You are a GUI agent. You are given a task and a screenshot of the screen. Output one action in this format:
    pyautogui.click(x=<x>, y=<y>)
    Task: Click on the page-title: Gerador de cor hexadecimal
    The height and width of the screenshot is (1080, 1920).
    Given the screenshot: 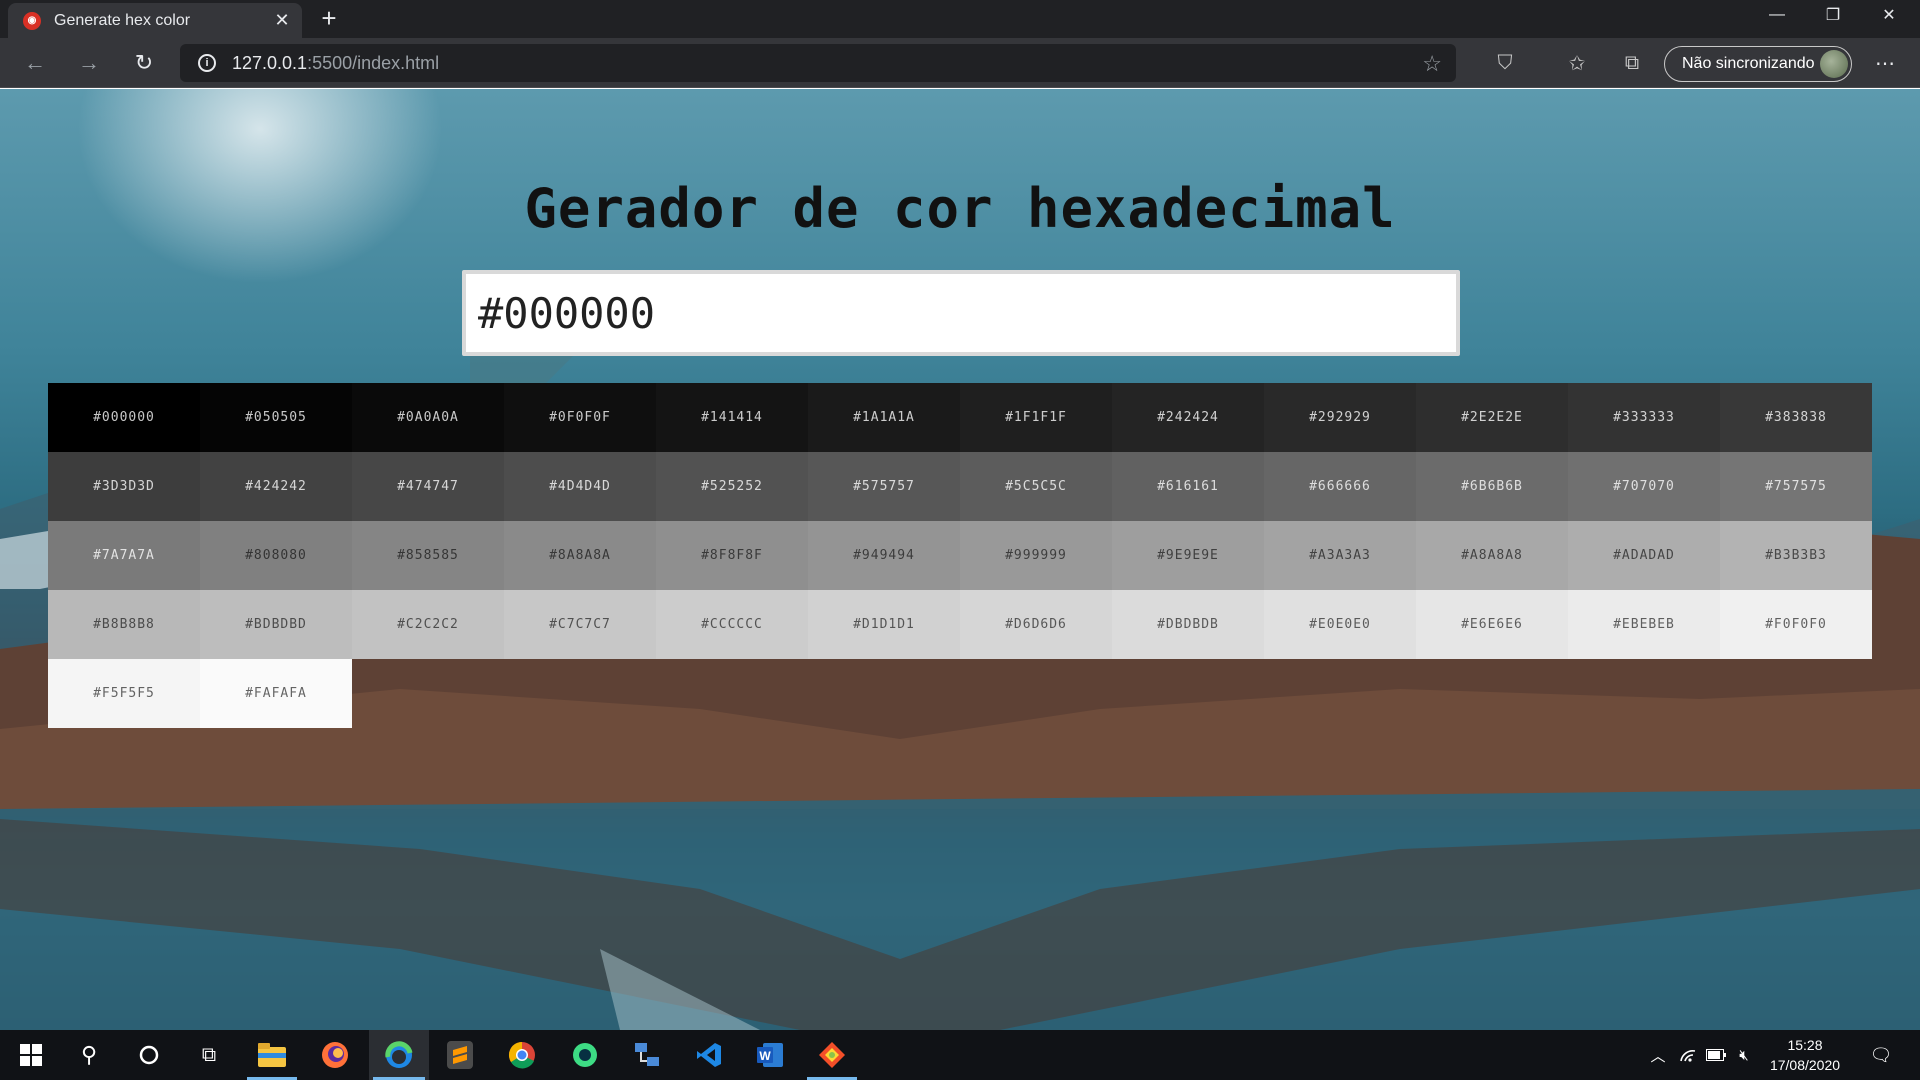 What is the action you would take?
    pyautogui.click(x=960, y=208)
    